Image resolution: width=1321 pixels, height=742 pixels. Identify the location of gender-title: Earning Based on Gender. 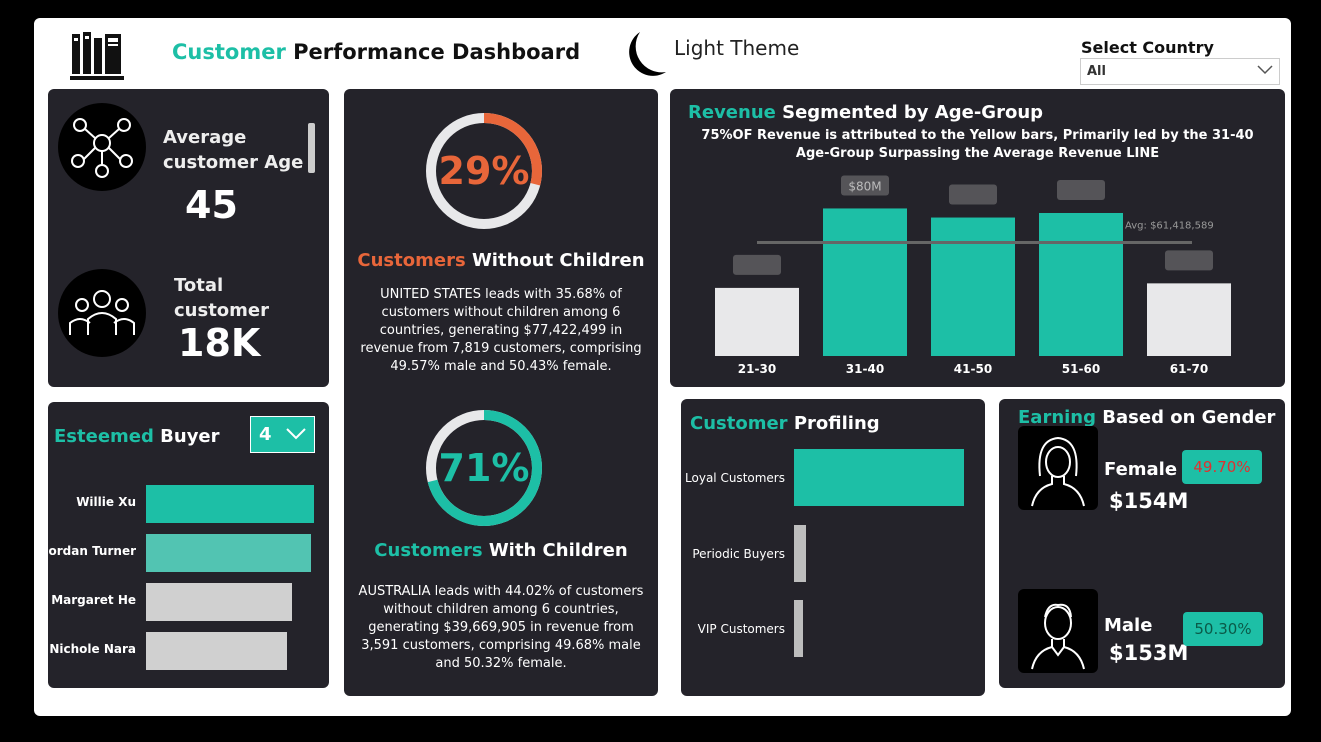
(1147, 417).